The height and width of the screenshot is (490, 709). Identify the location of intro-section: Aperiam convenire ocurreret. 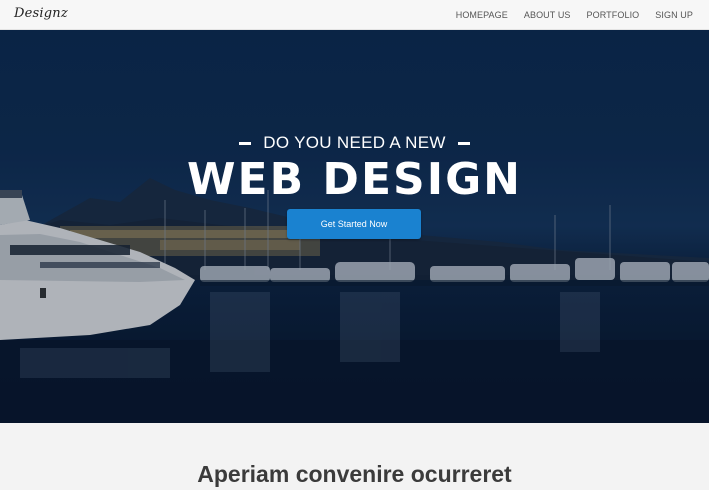
(354, 456).